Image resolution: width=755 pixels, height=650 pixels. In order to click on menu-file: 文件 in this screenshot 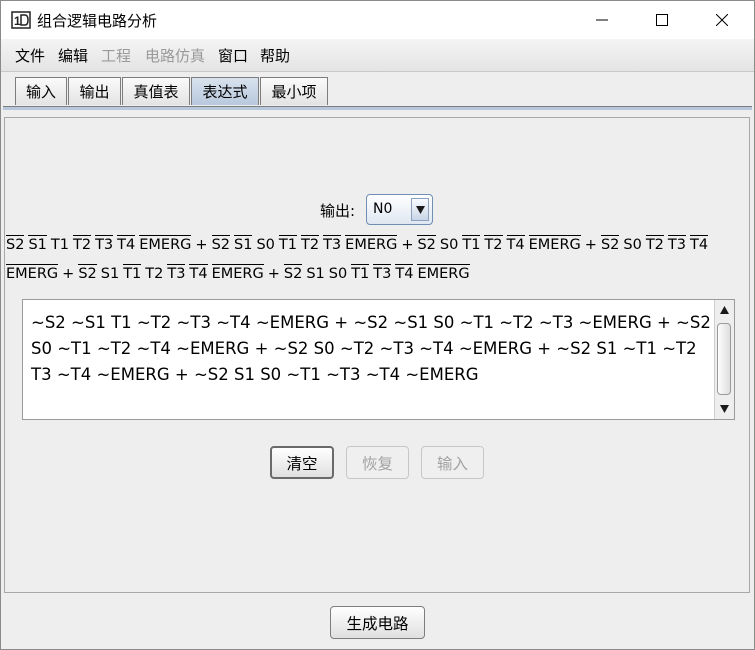, I will do `click(30, 55)`.